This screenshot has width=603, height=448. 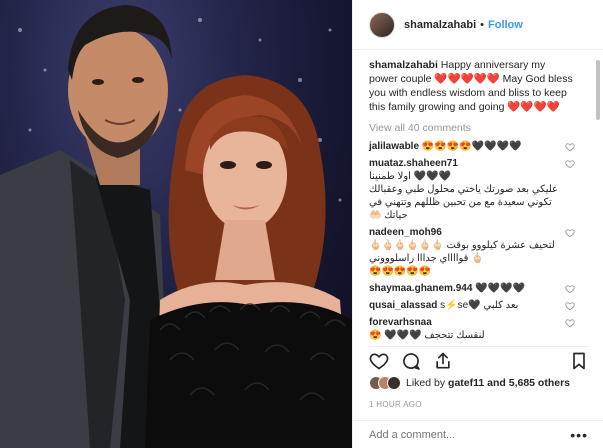 What do you see at coordinates (505, 25) in the screenshot?
I see `follow-button: Follow` at bounding box center [505, 25].